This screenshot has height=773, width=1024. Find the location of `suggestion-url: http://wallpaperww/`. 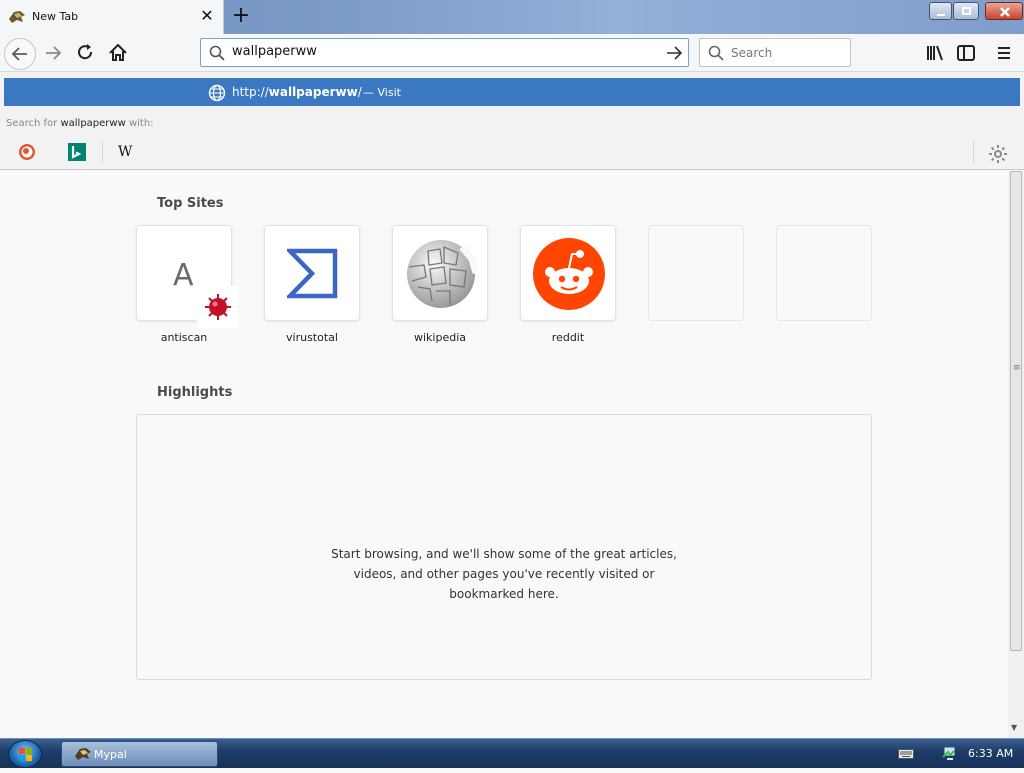

suggestion-url: http://wallpaperww/ is located at coordinates (297, 92).